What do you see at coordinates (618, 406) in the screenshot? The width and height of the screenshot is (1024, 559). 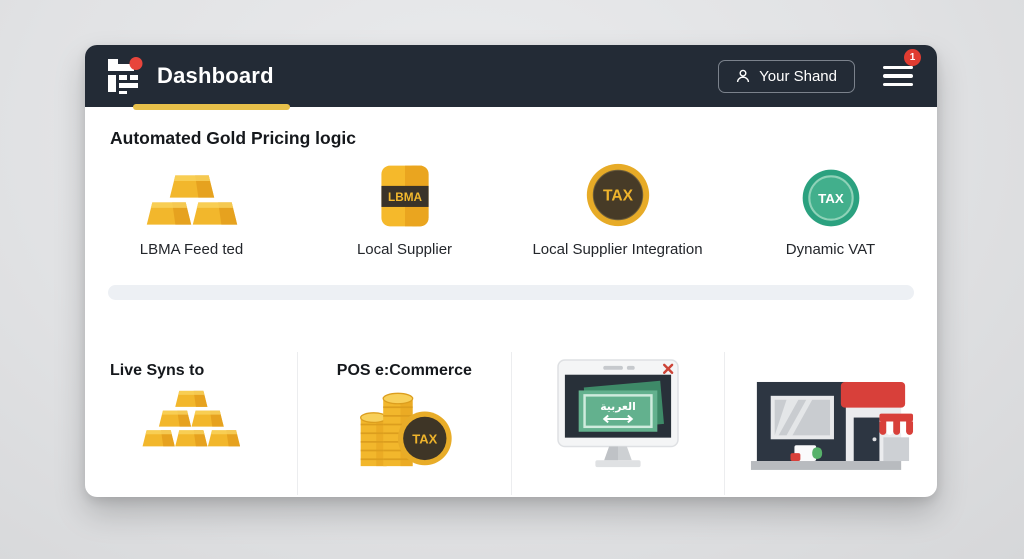 I see `banknote-arabic-text: العربية` at bounding box center [618, 406].